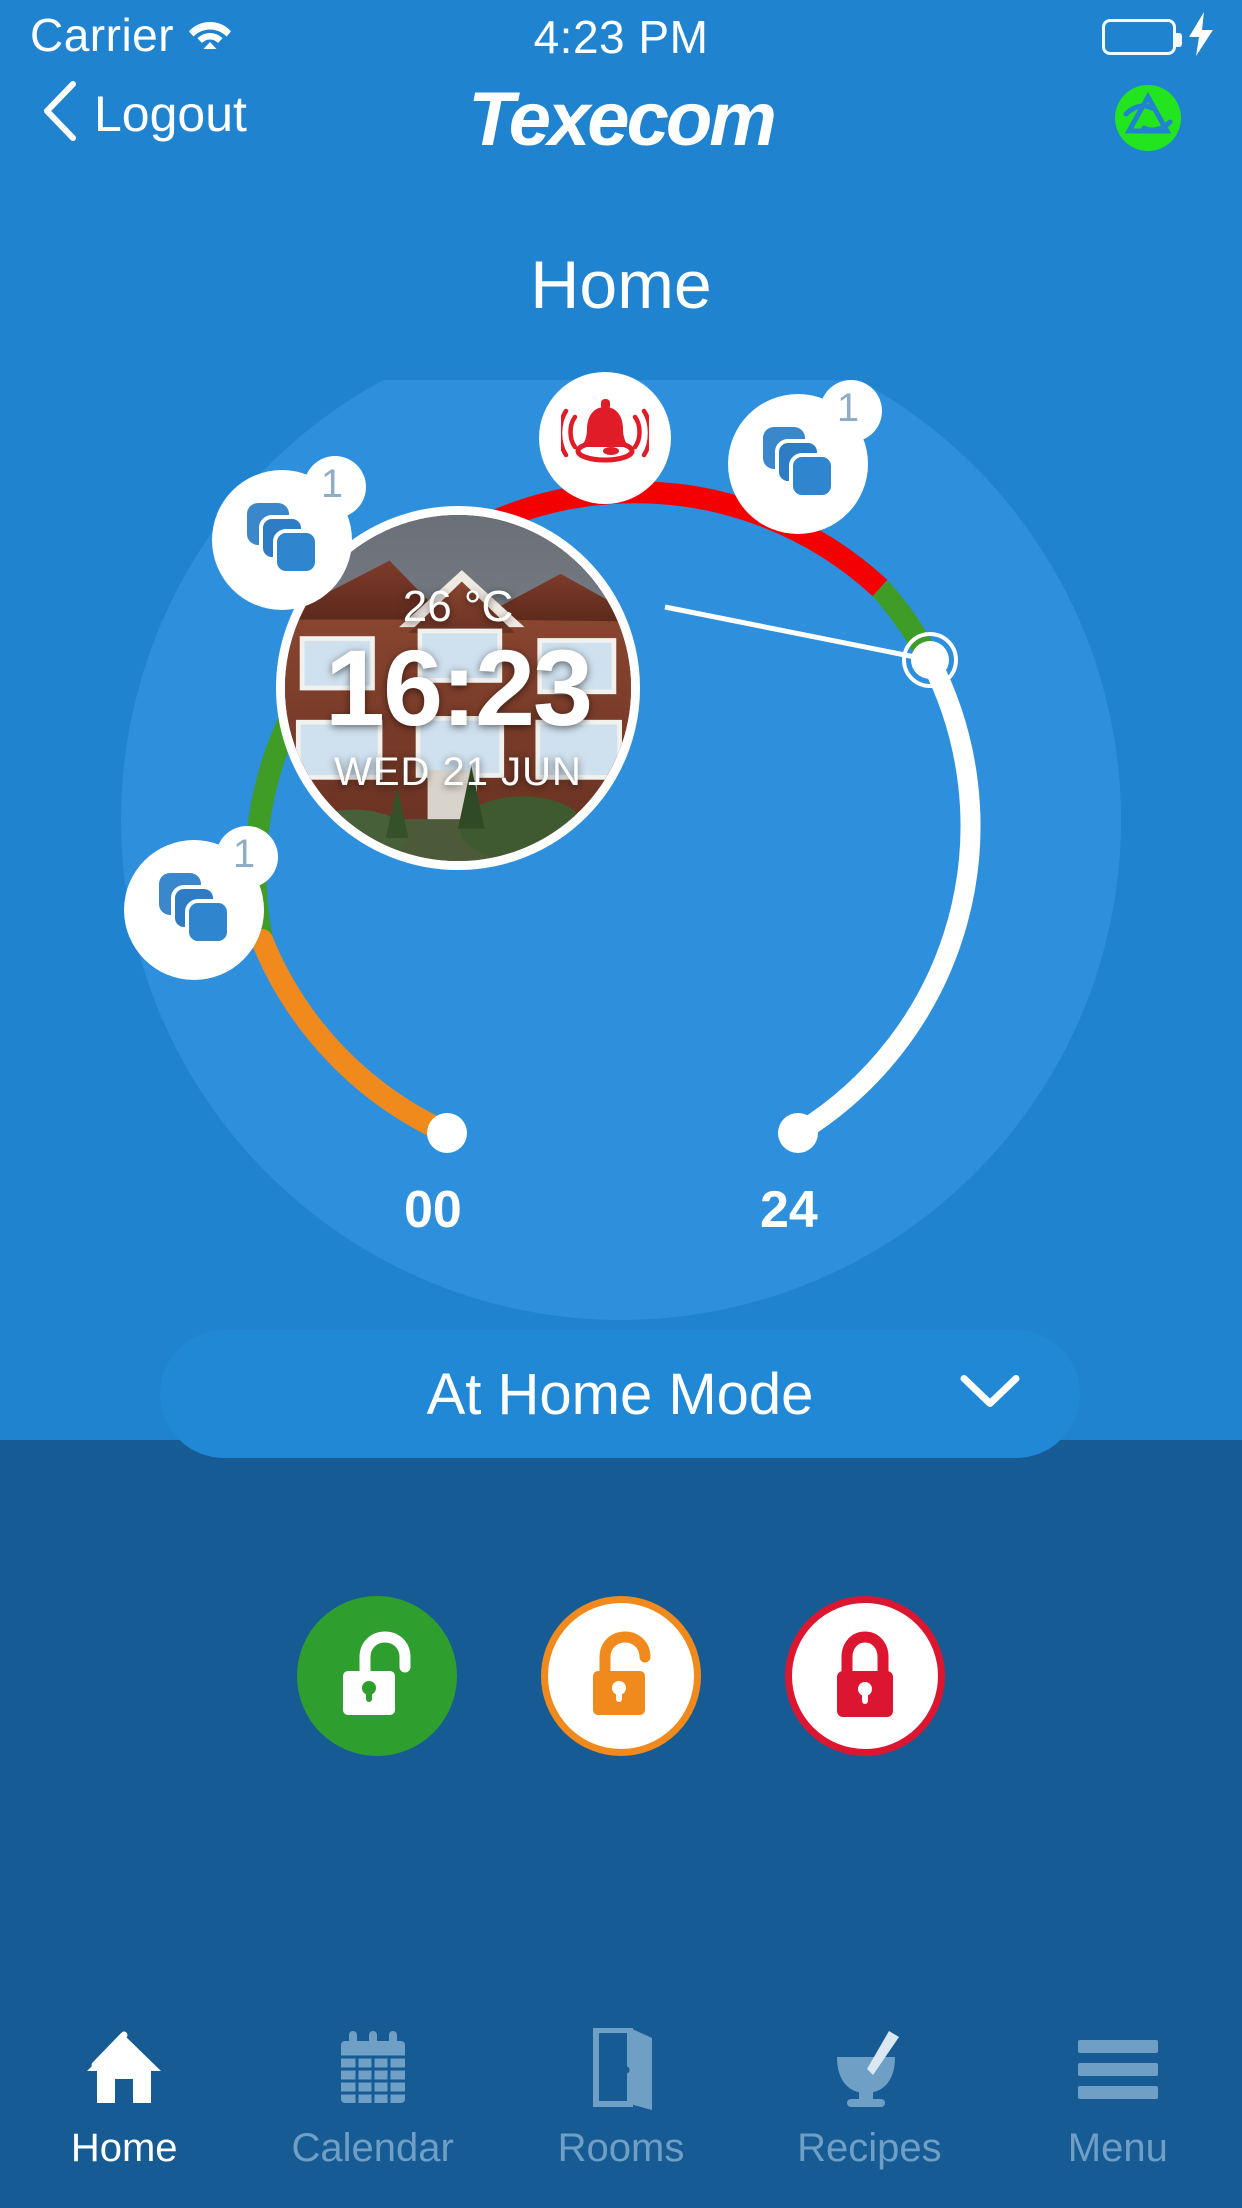  What do you see at coordinates (621, 2069) in the screenshot?
I see `open-door-icon` at bounding box center [621, 2069].